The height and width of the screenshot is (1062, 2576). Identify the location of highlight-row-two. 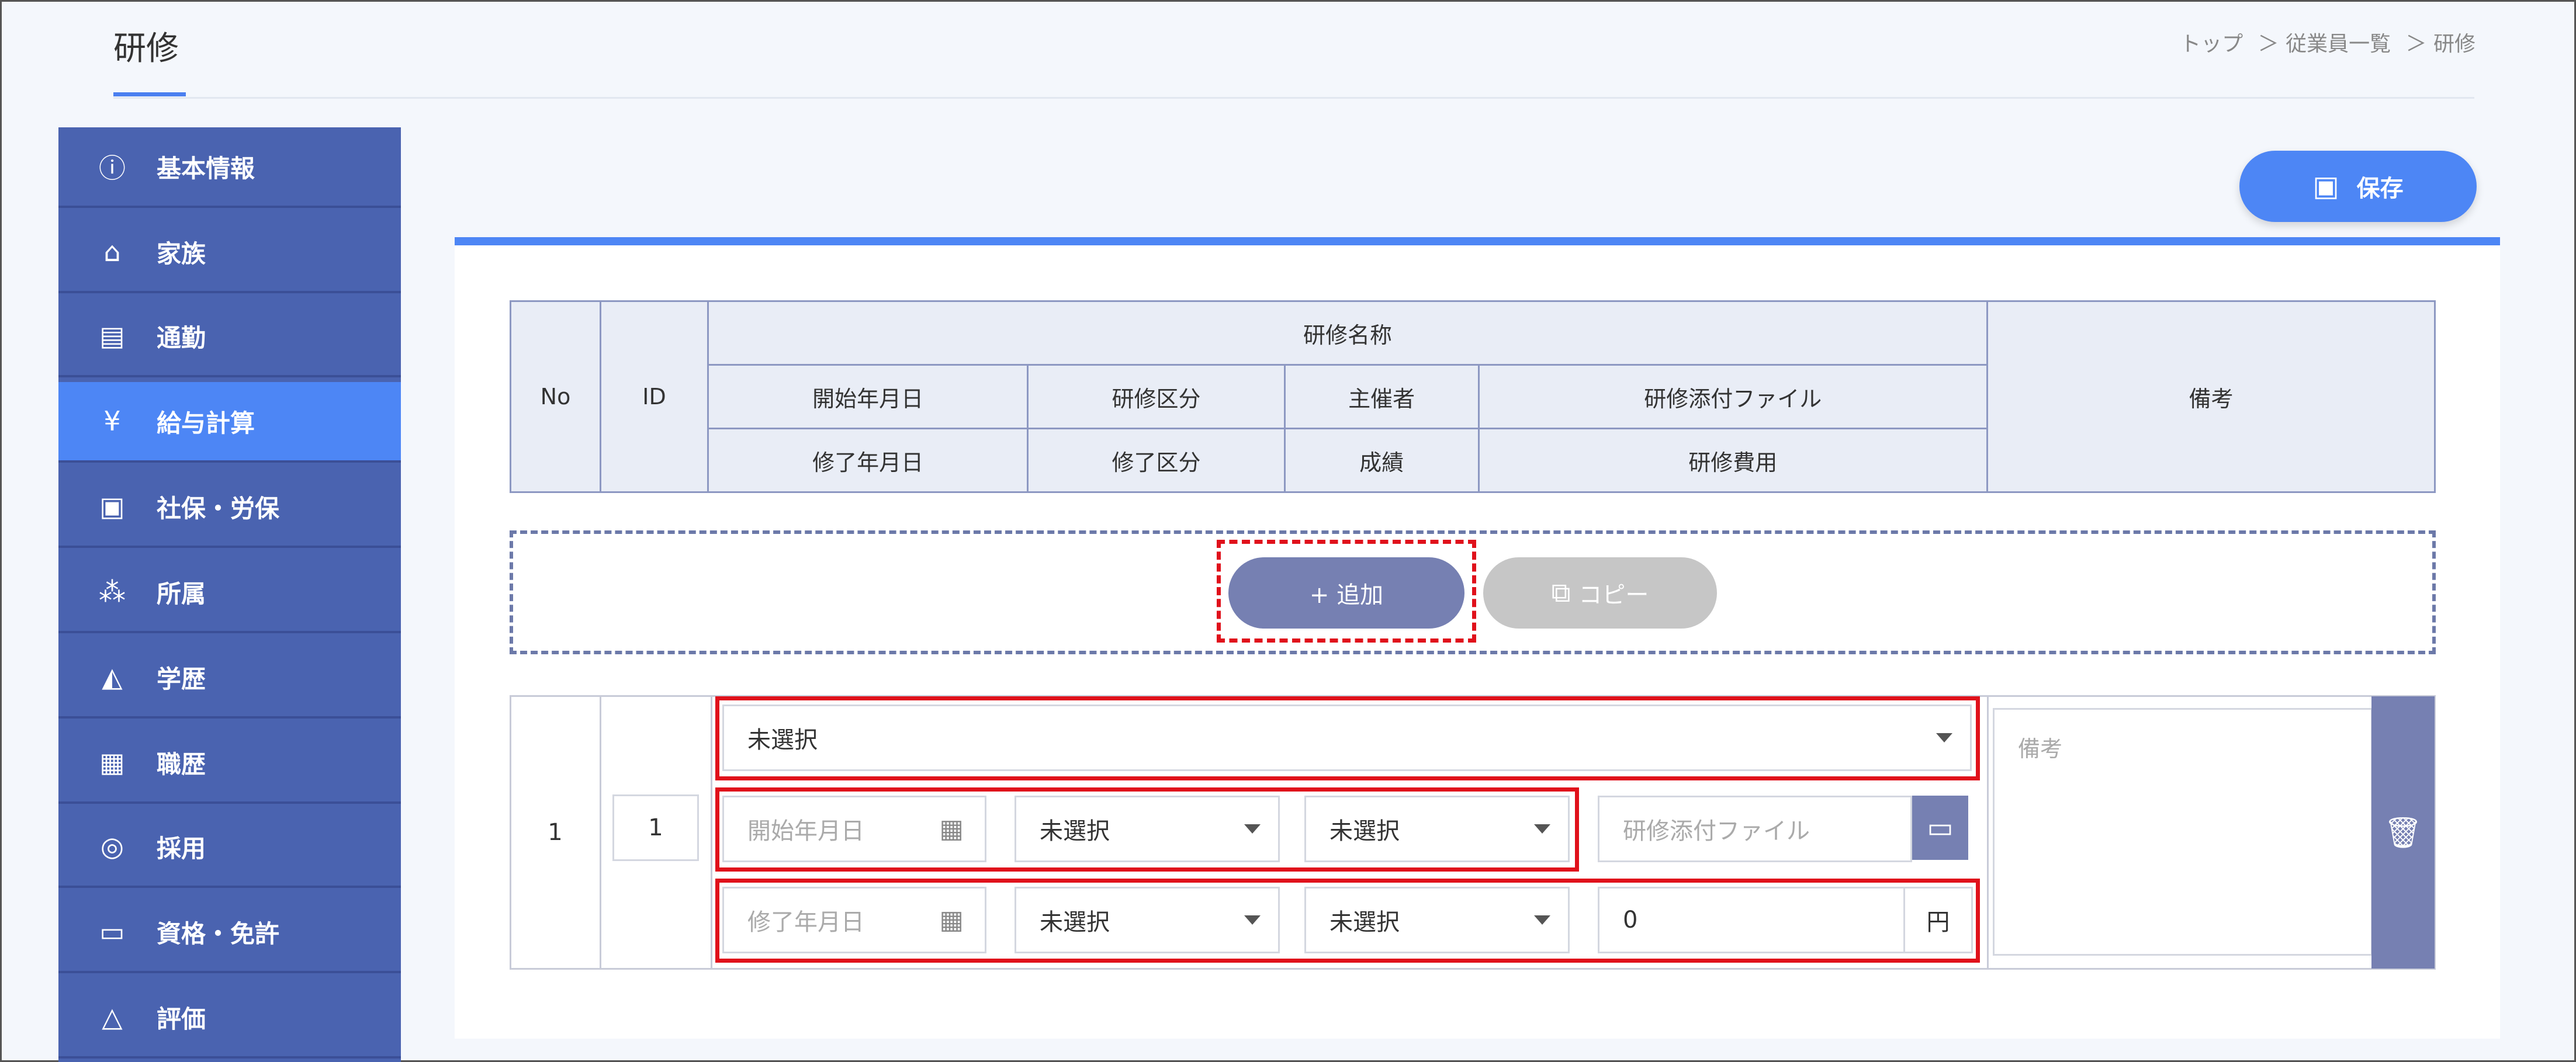
(1147, 829).